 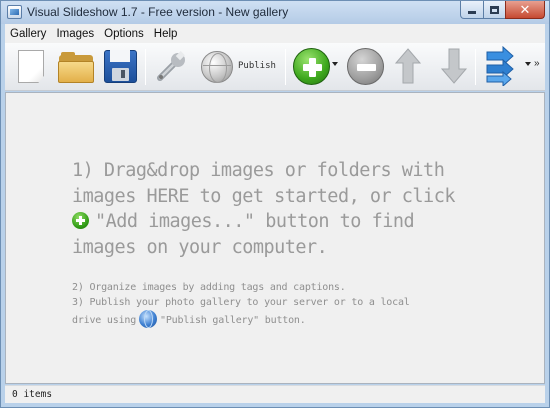 I want to click on app-icon, so click(x=14, y=12).